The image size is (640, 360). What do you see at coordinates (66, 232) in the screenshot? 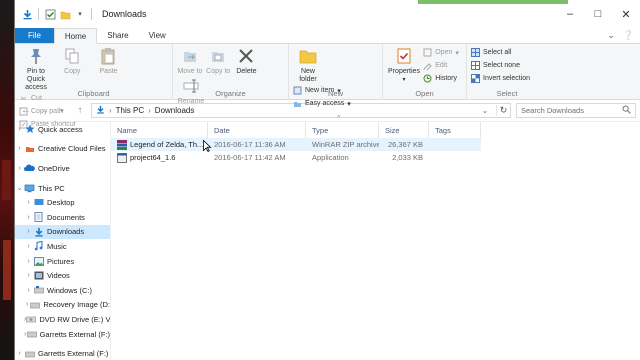
I see `nav-label: Downloads` at bounding box center [66, 232].